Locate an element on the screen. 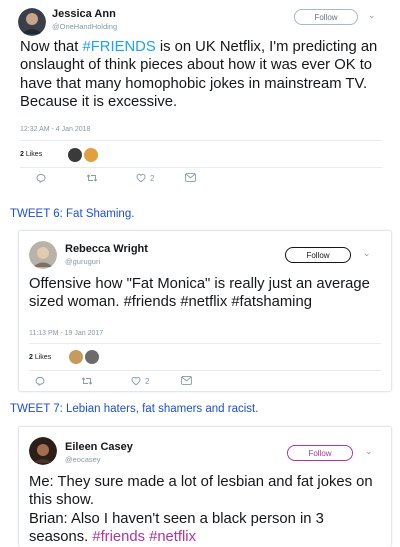 This screenshot has width=400, height=547. user-handle: @OneHandHolding is located at coordinates (84, 26).